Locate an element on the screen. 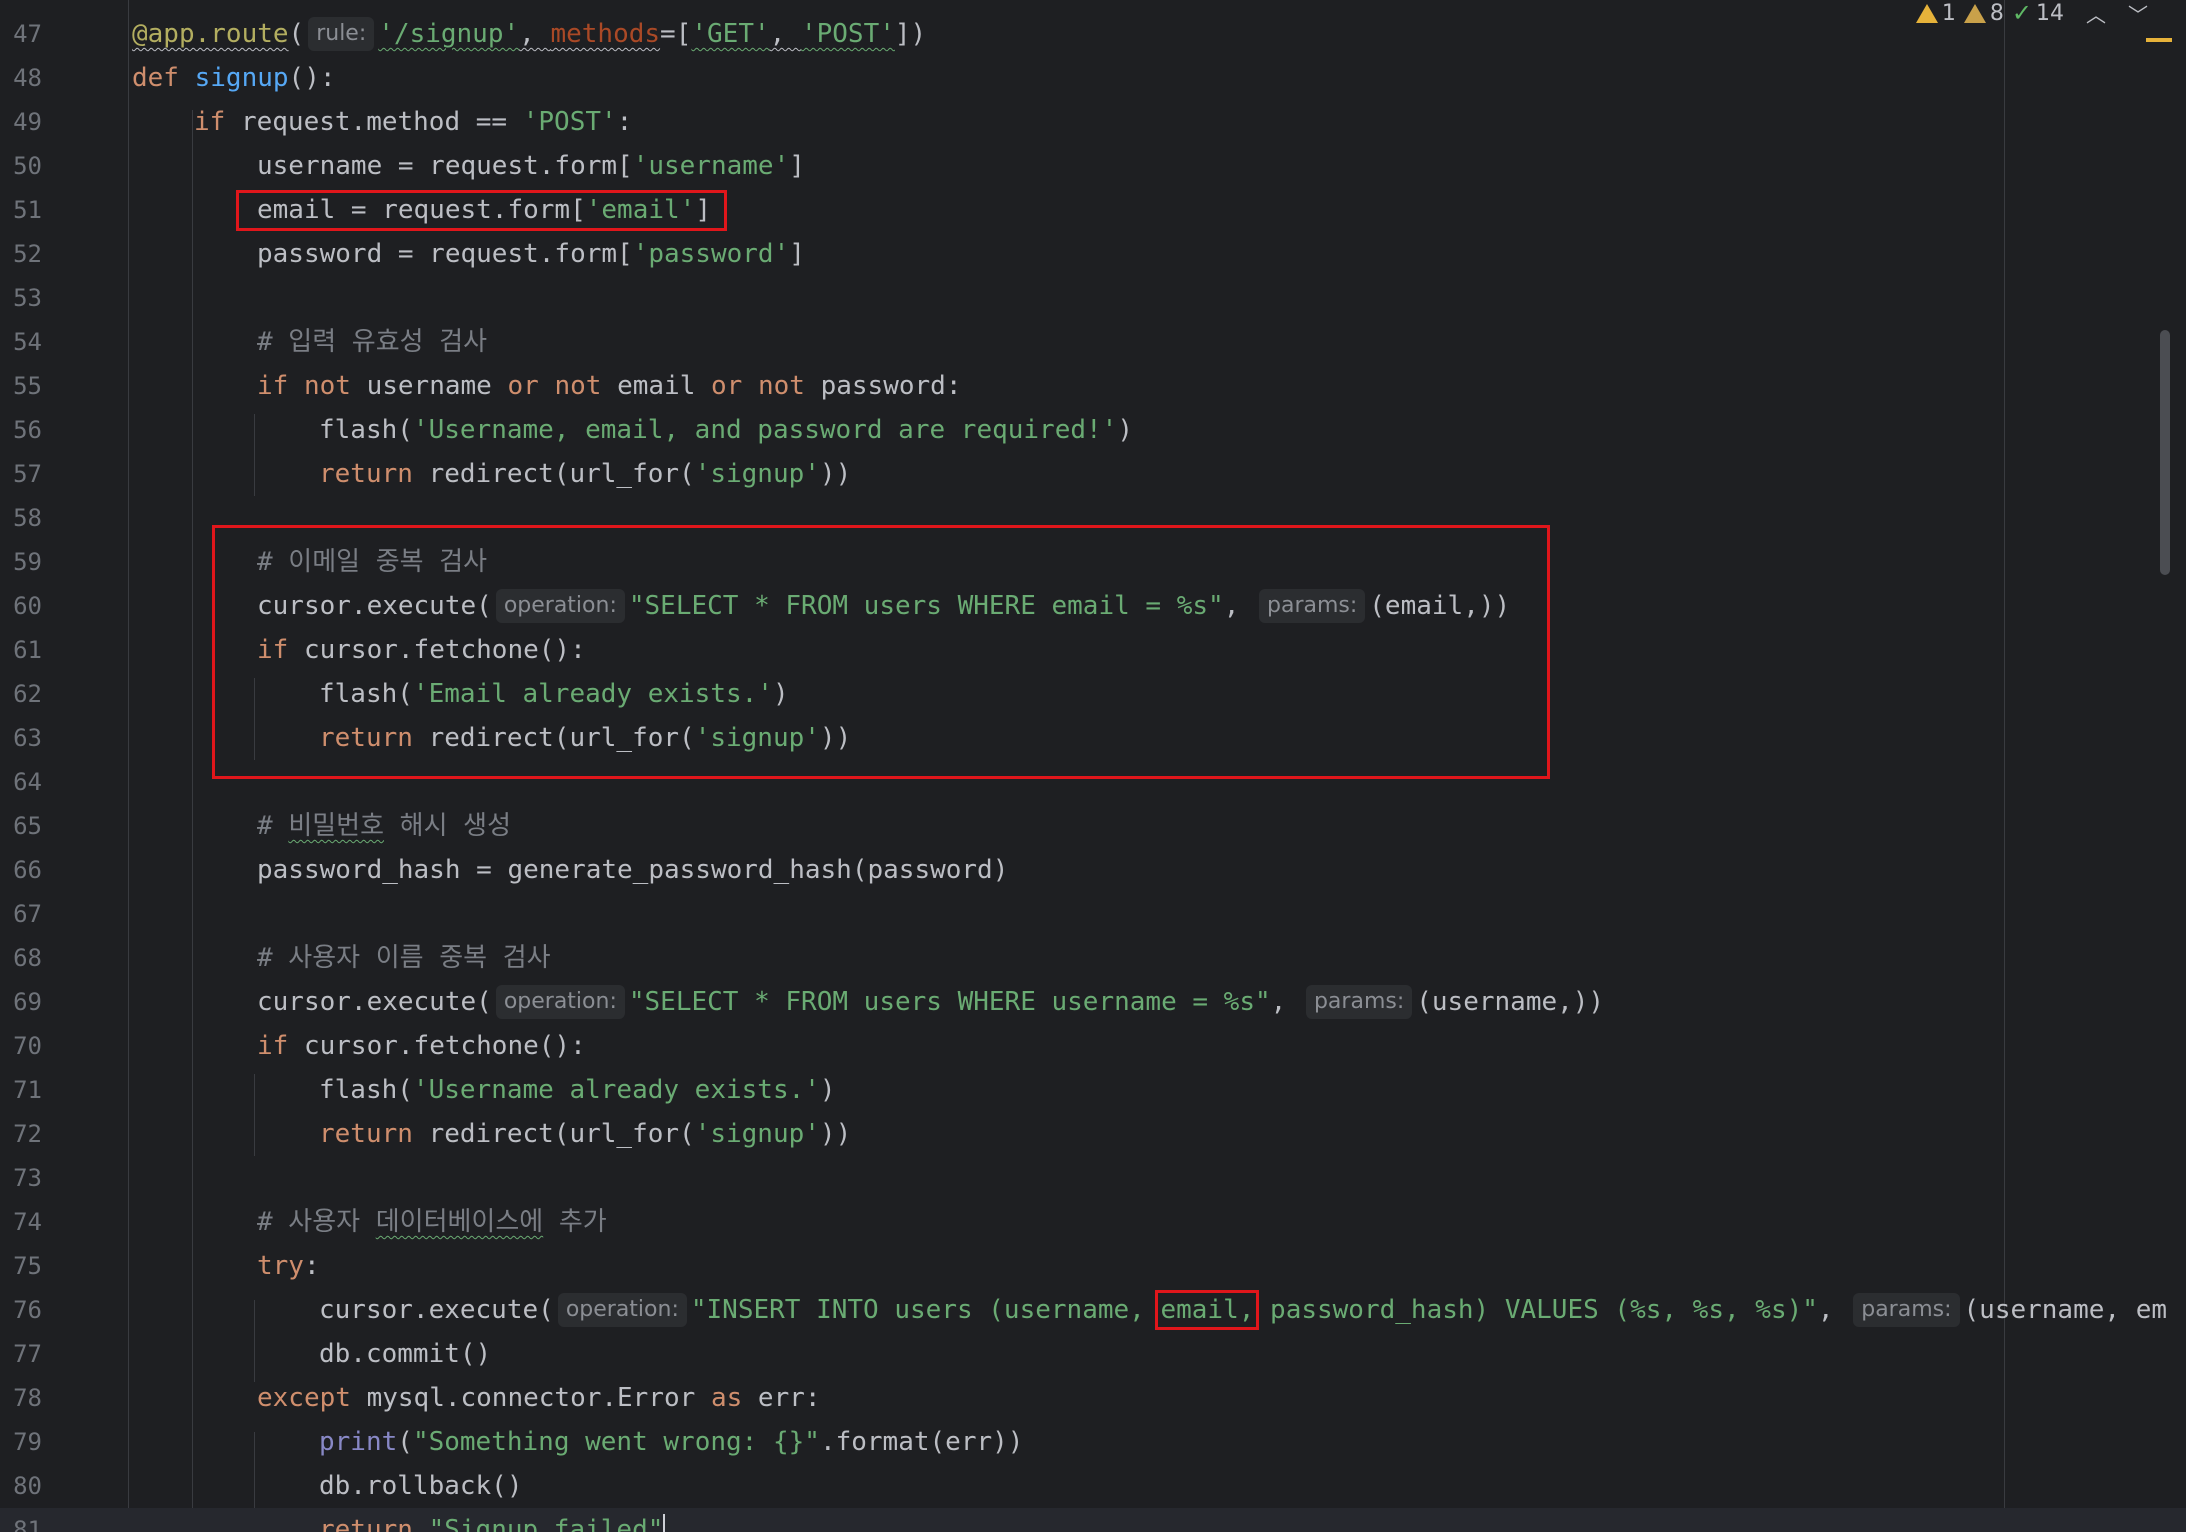 This screenshot has height=1532, width=2186. code-line: 77 db.commit() is located at coordinates (1093, 1354).